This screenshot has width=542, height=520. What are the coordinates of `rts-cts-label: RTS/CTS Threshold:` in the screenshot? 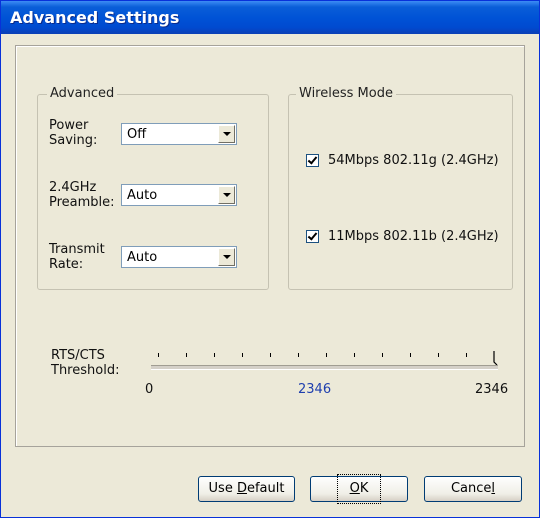 It's located at (85, 363).